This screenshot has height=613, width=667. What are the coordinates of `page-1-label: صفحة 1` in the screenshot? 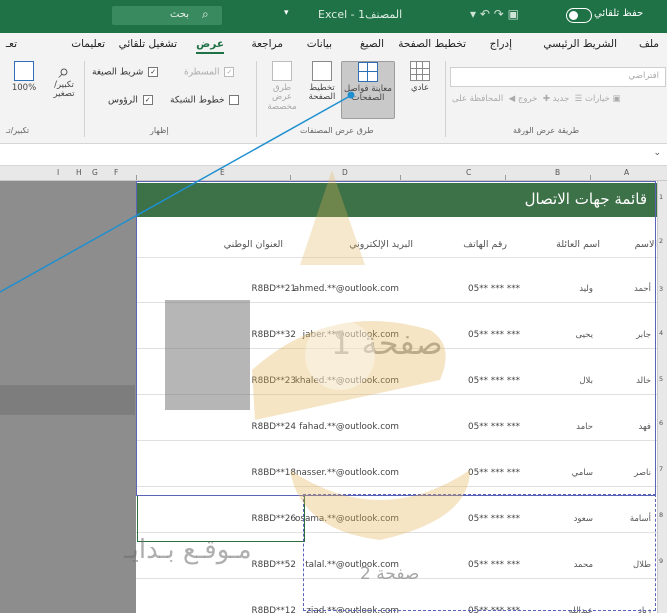 It's located at (387, 343).